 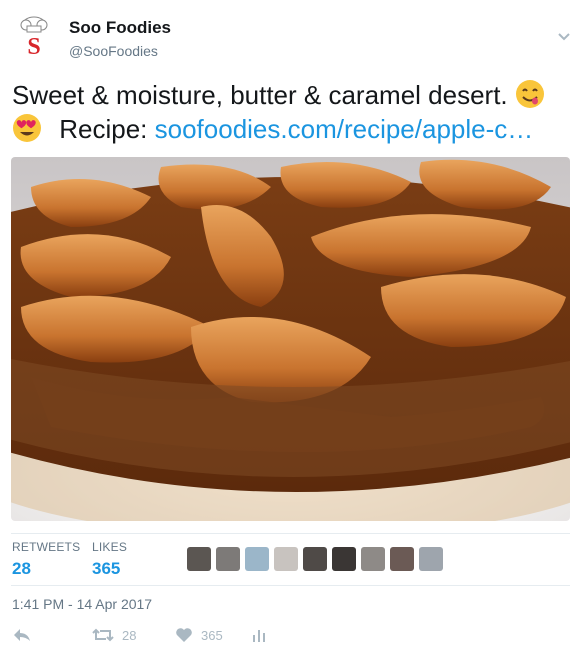 I want to click on likes-label: LIKES, so click(x=110, y=547).